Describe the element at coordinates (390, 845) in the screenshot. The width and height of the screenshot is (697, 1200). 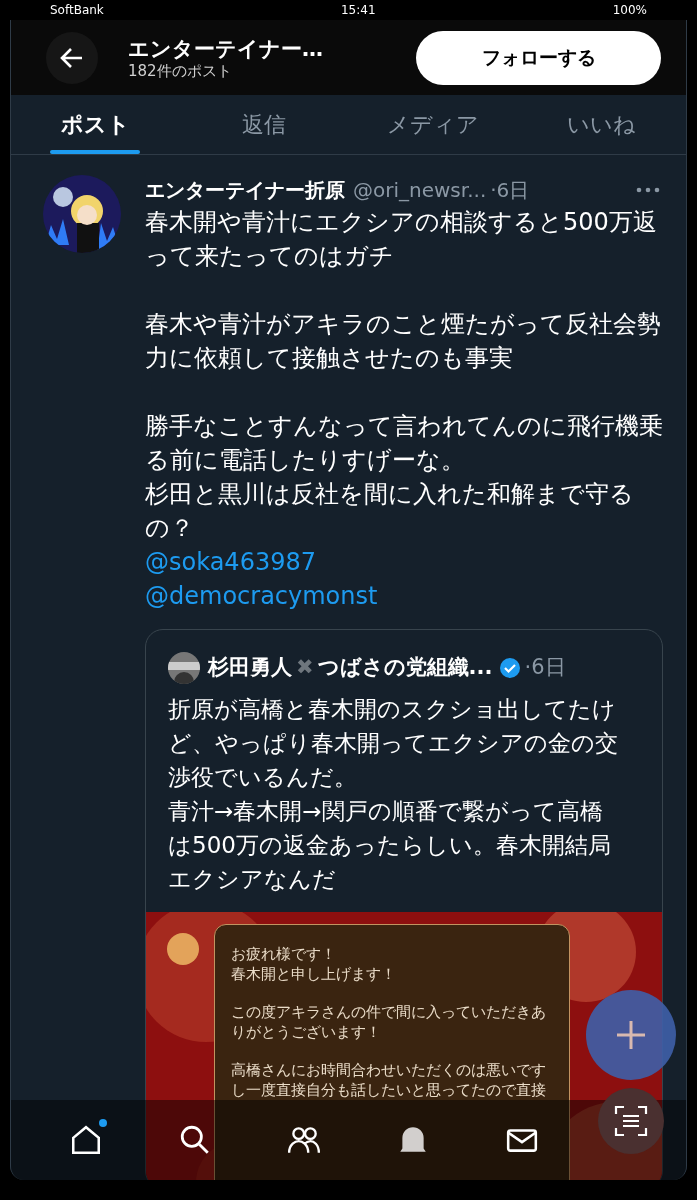
I see `quoted-post-text: 青汁→春木開→関戸の順番で繋がって高橋は500万の返金あったらしい。春木開結局エクシアなんだ` at that location.